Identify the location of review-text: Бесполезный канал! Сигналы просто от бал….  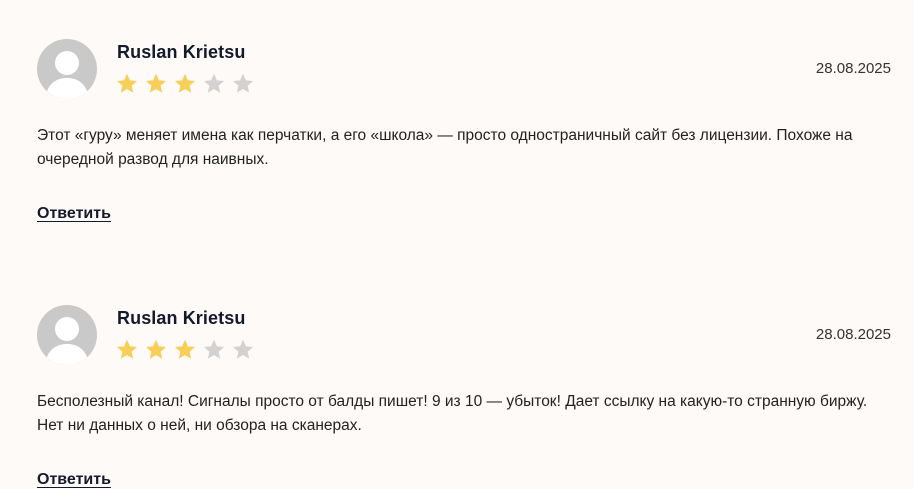
(452, 413).